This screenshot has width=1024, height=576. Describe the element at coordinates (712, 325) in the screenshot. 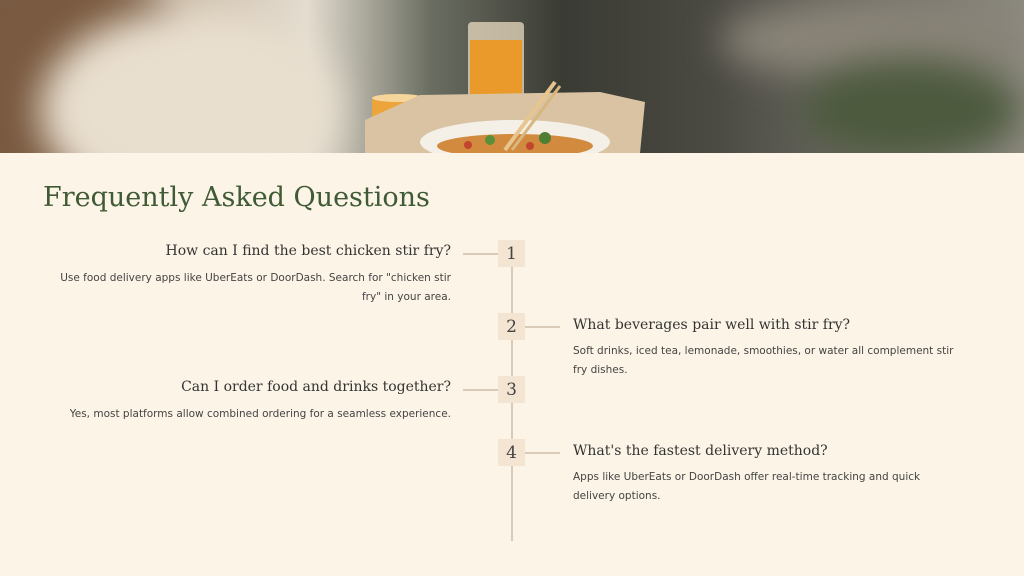

I see `faq-question: What beverages pair well with stir fry?` at that location.